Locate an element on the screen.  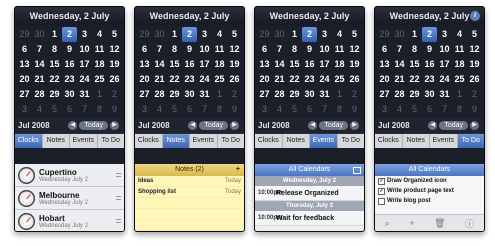
event-item: 10:00pm Release Organized is located at coordinates (309, 193).